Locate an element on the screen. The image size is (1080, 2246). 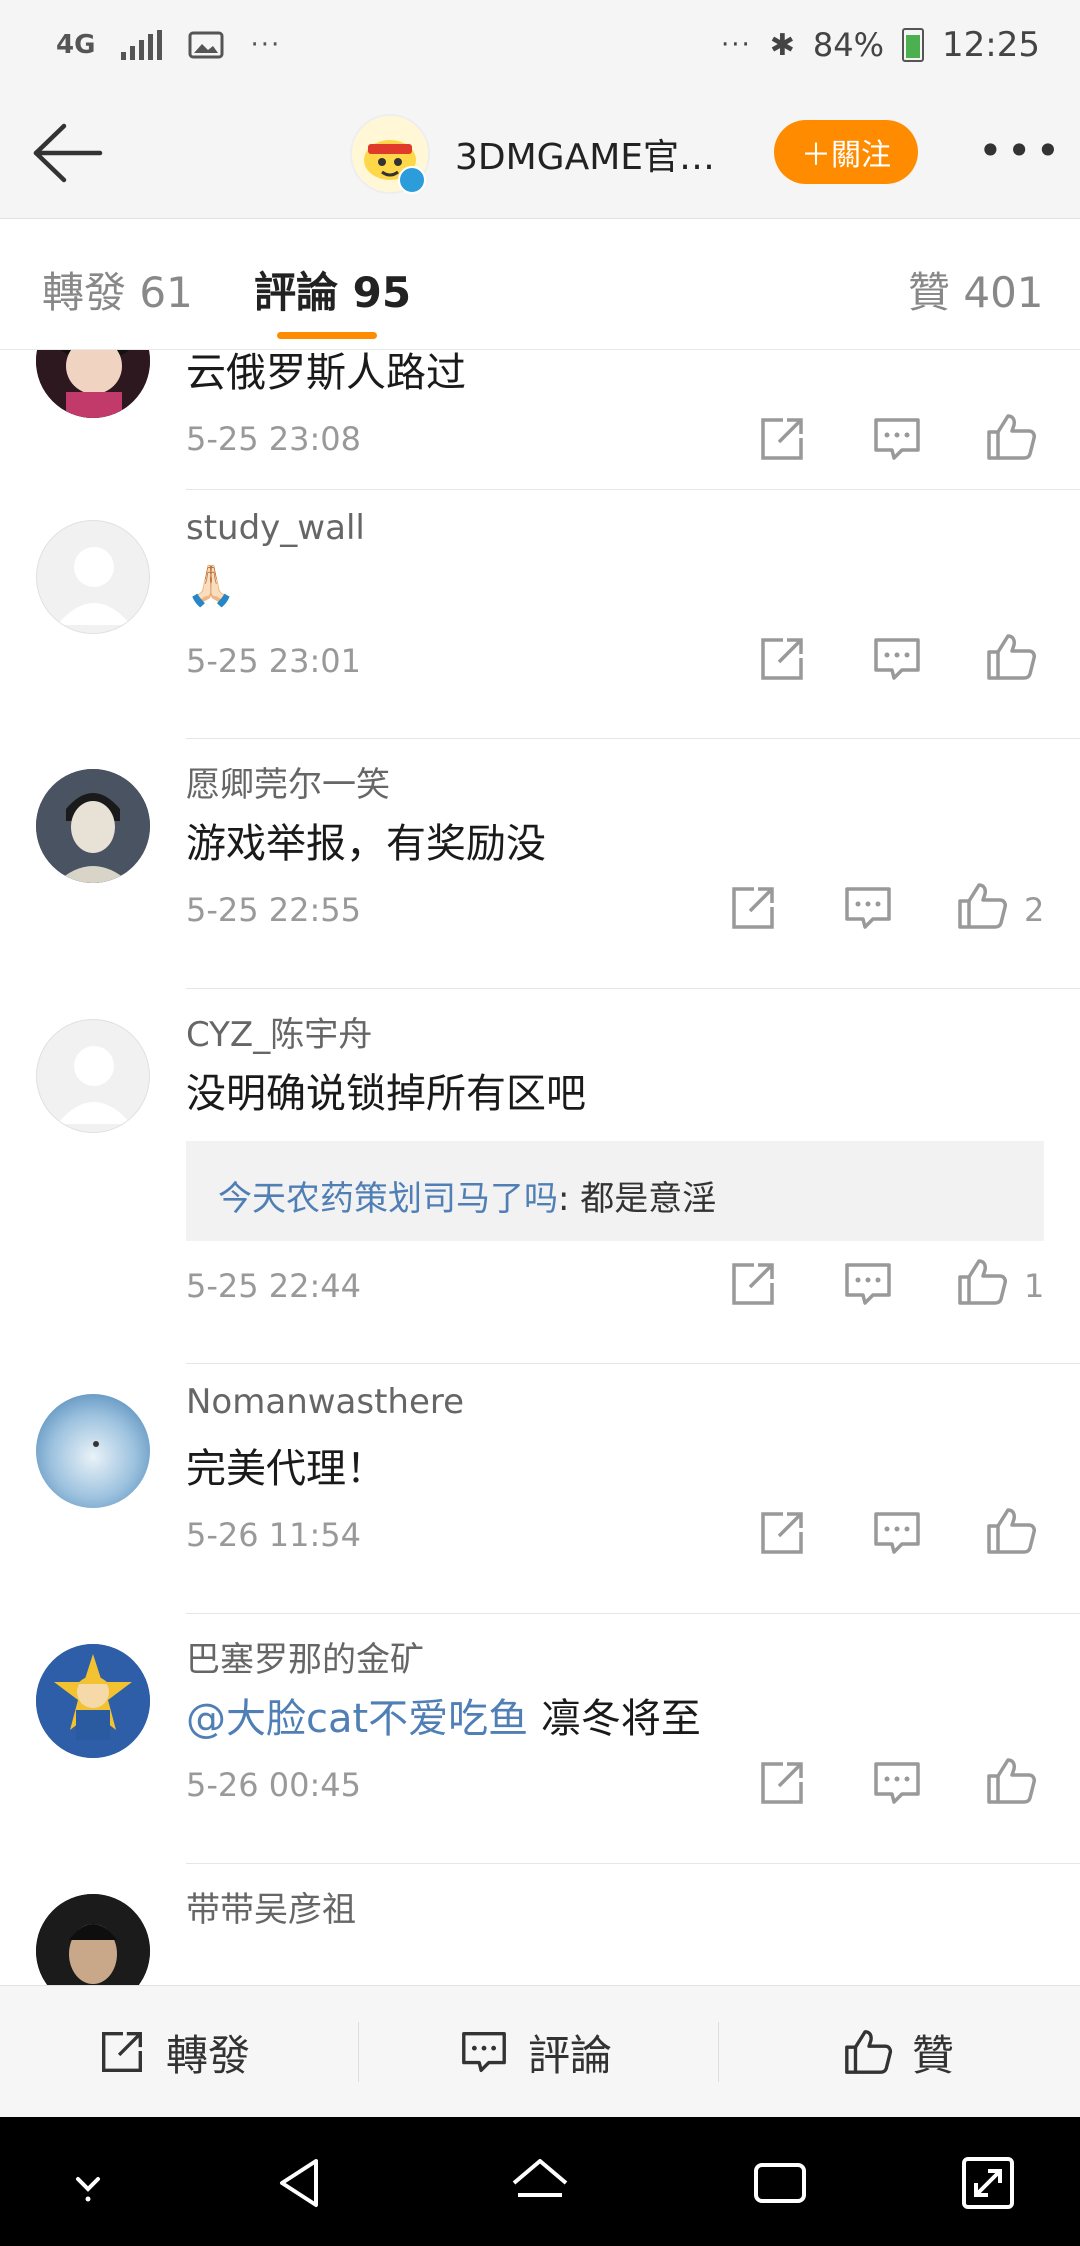
comment-text: 云俄罗斯人路过 is located at coordinates (326, 373).